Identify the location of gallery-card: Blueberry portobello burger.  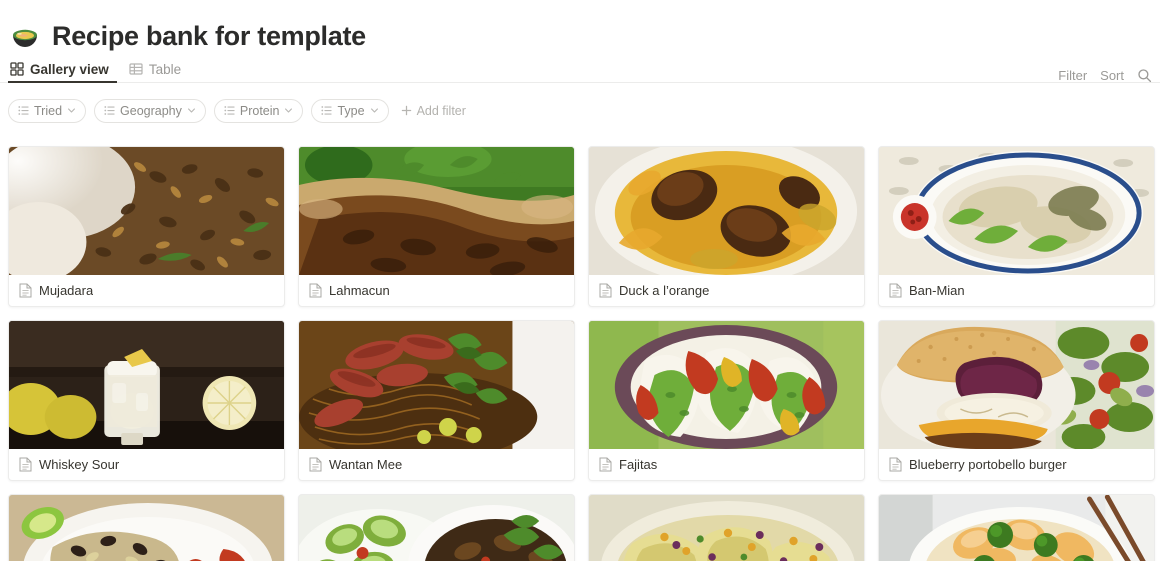
(1016, 400).